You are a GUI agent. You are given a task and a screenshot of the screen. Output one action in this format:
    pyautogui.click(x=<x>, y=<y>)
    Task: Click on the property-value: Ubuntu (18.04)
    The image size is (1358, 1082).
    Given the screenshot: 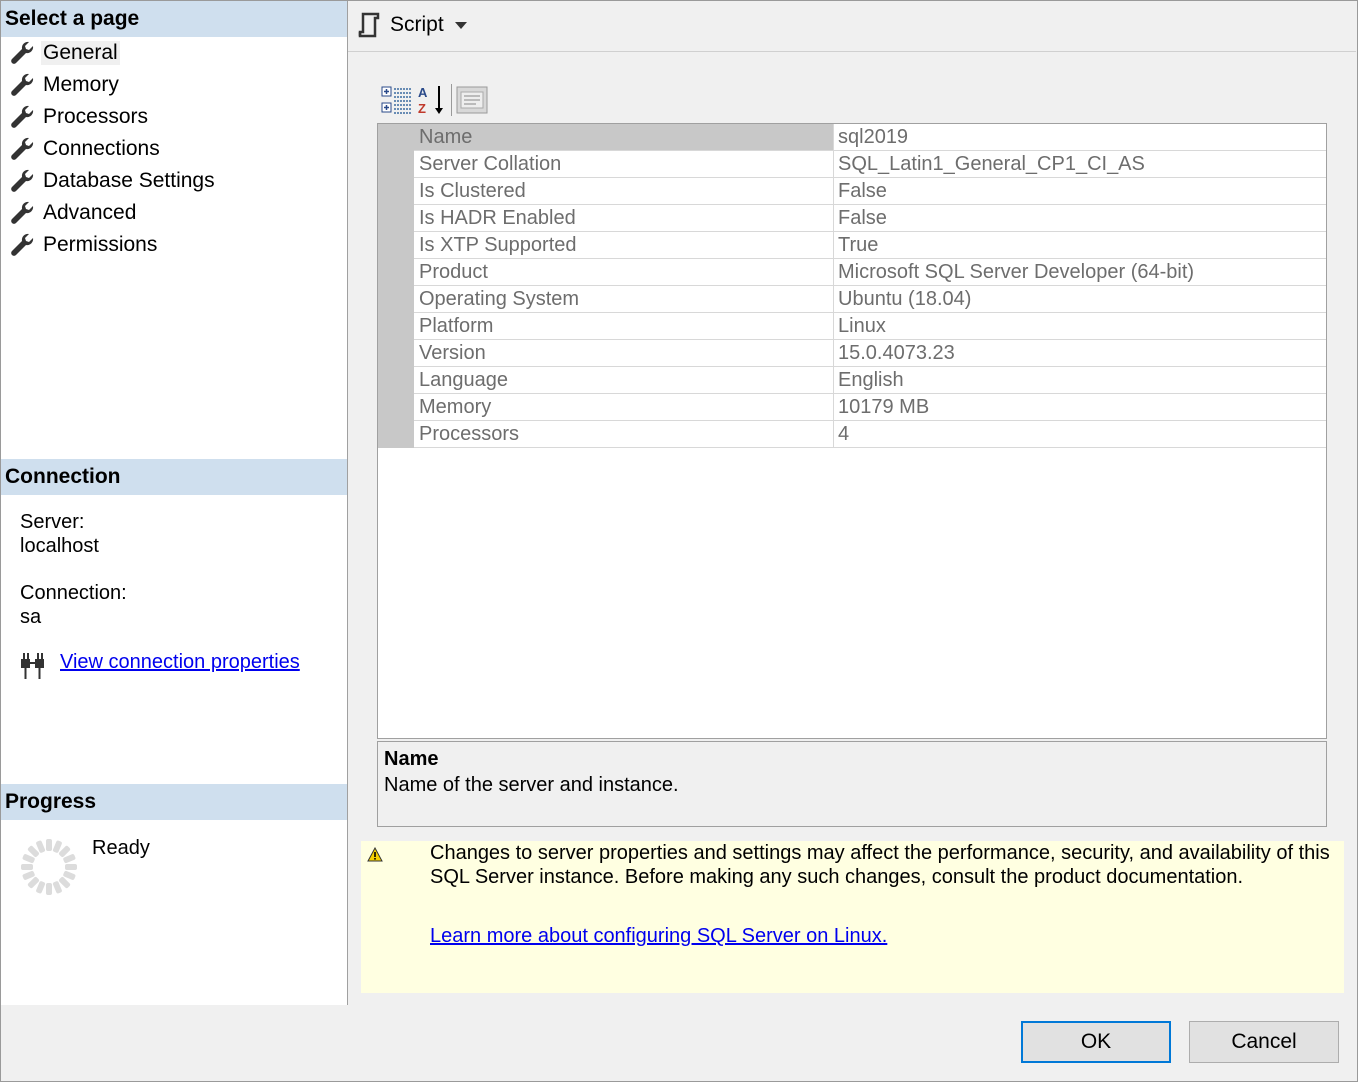 What is the action you would take?
    pyautogui.click(x=905, y=299)
    